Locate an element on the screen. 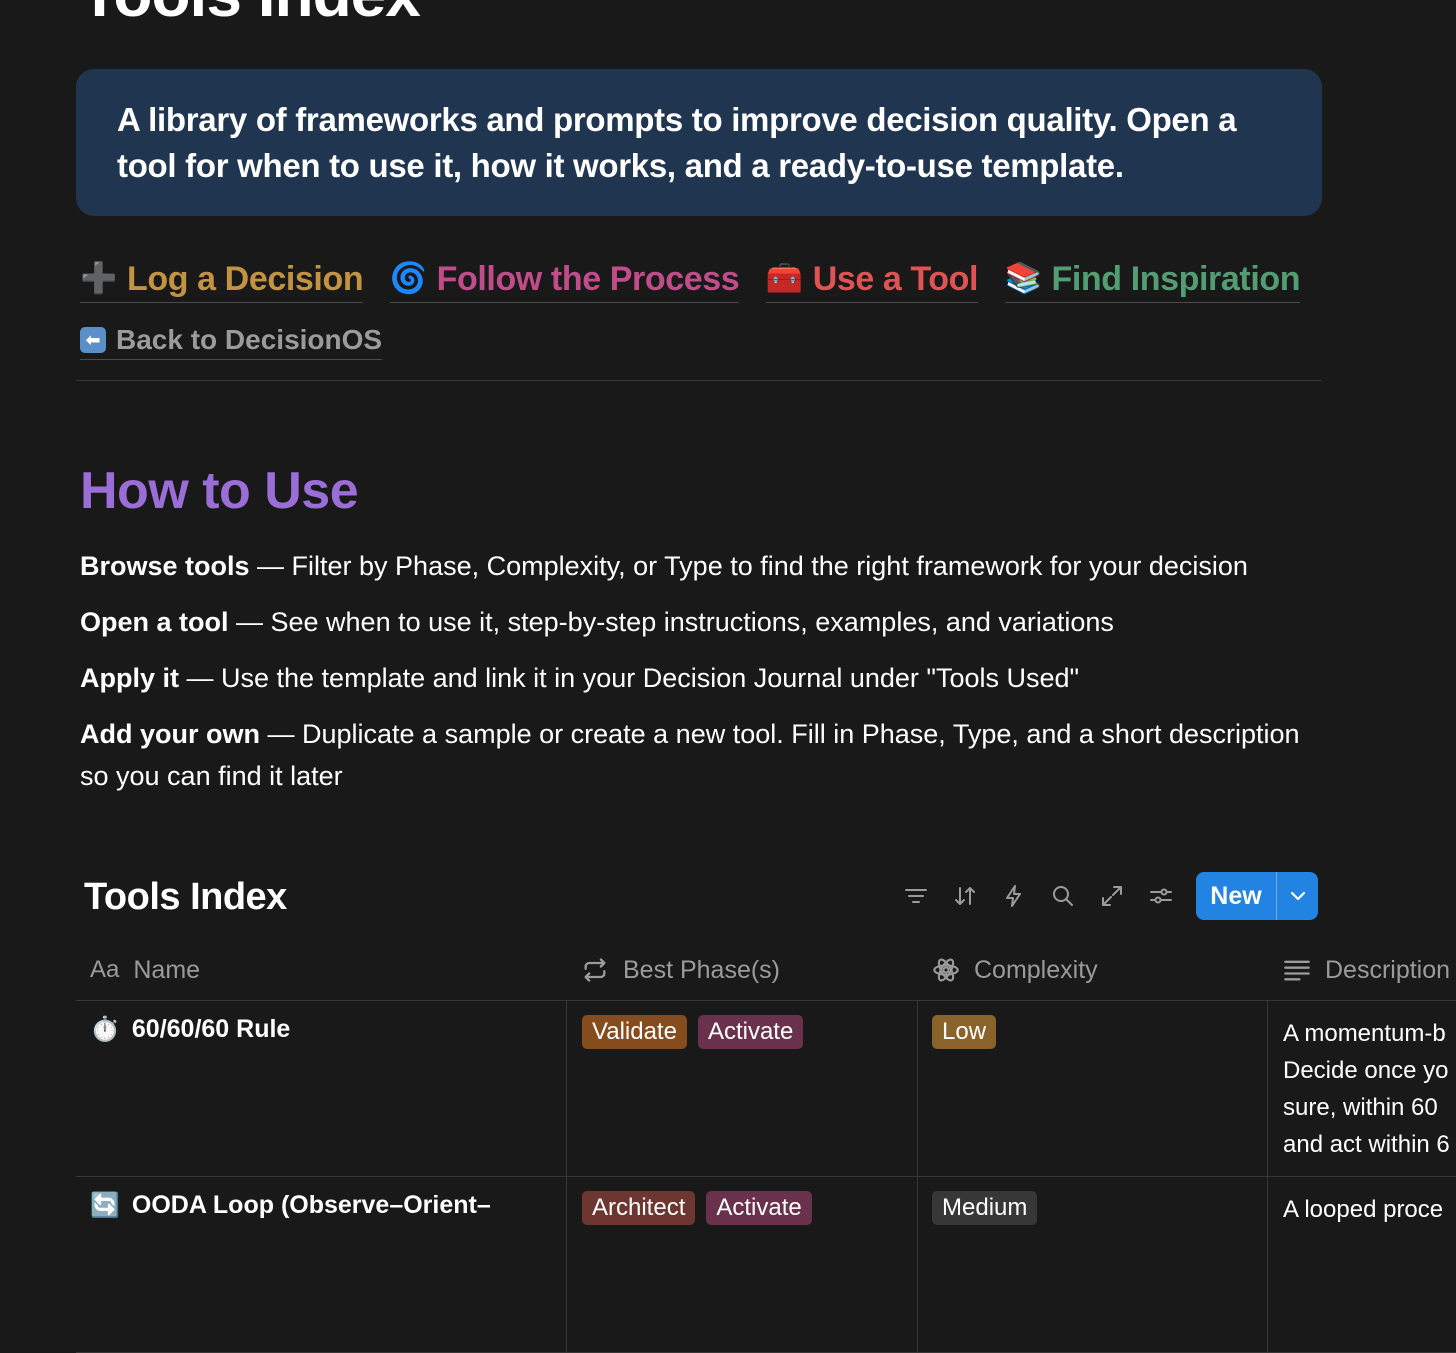 The height and width of the screenshot is (1353, 1456). spiral-icon: 🌀 is located at coordinates (408, 278).